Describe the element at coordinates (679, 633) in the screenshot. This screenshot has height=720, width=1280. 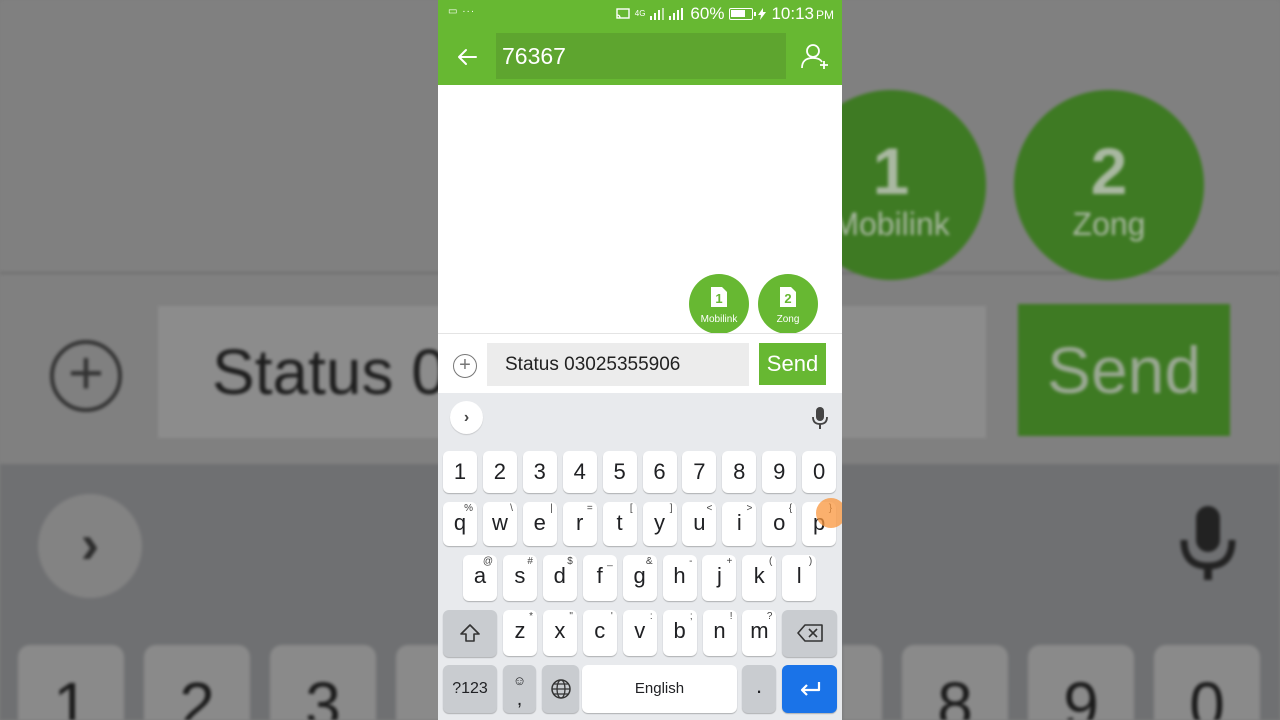
I see `key-b: b;` at that location.